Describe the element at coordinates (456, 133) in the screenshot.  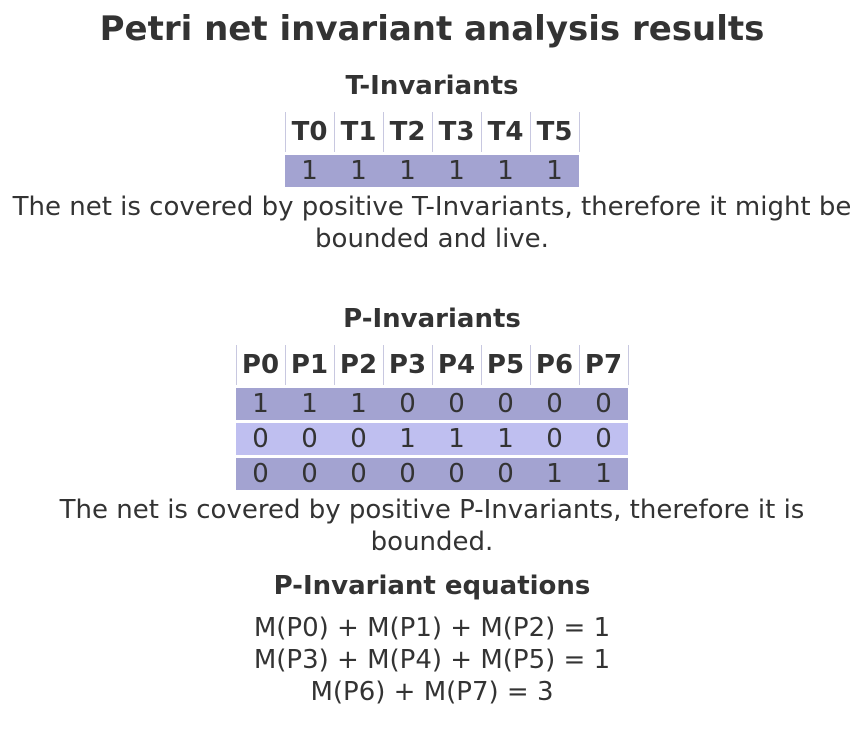
I see `t-column-header: T3` at that location.